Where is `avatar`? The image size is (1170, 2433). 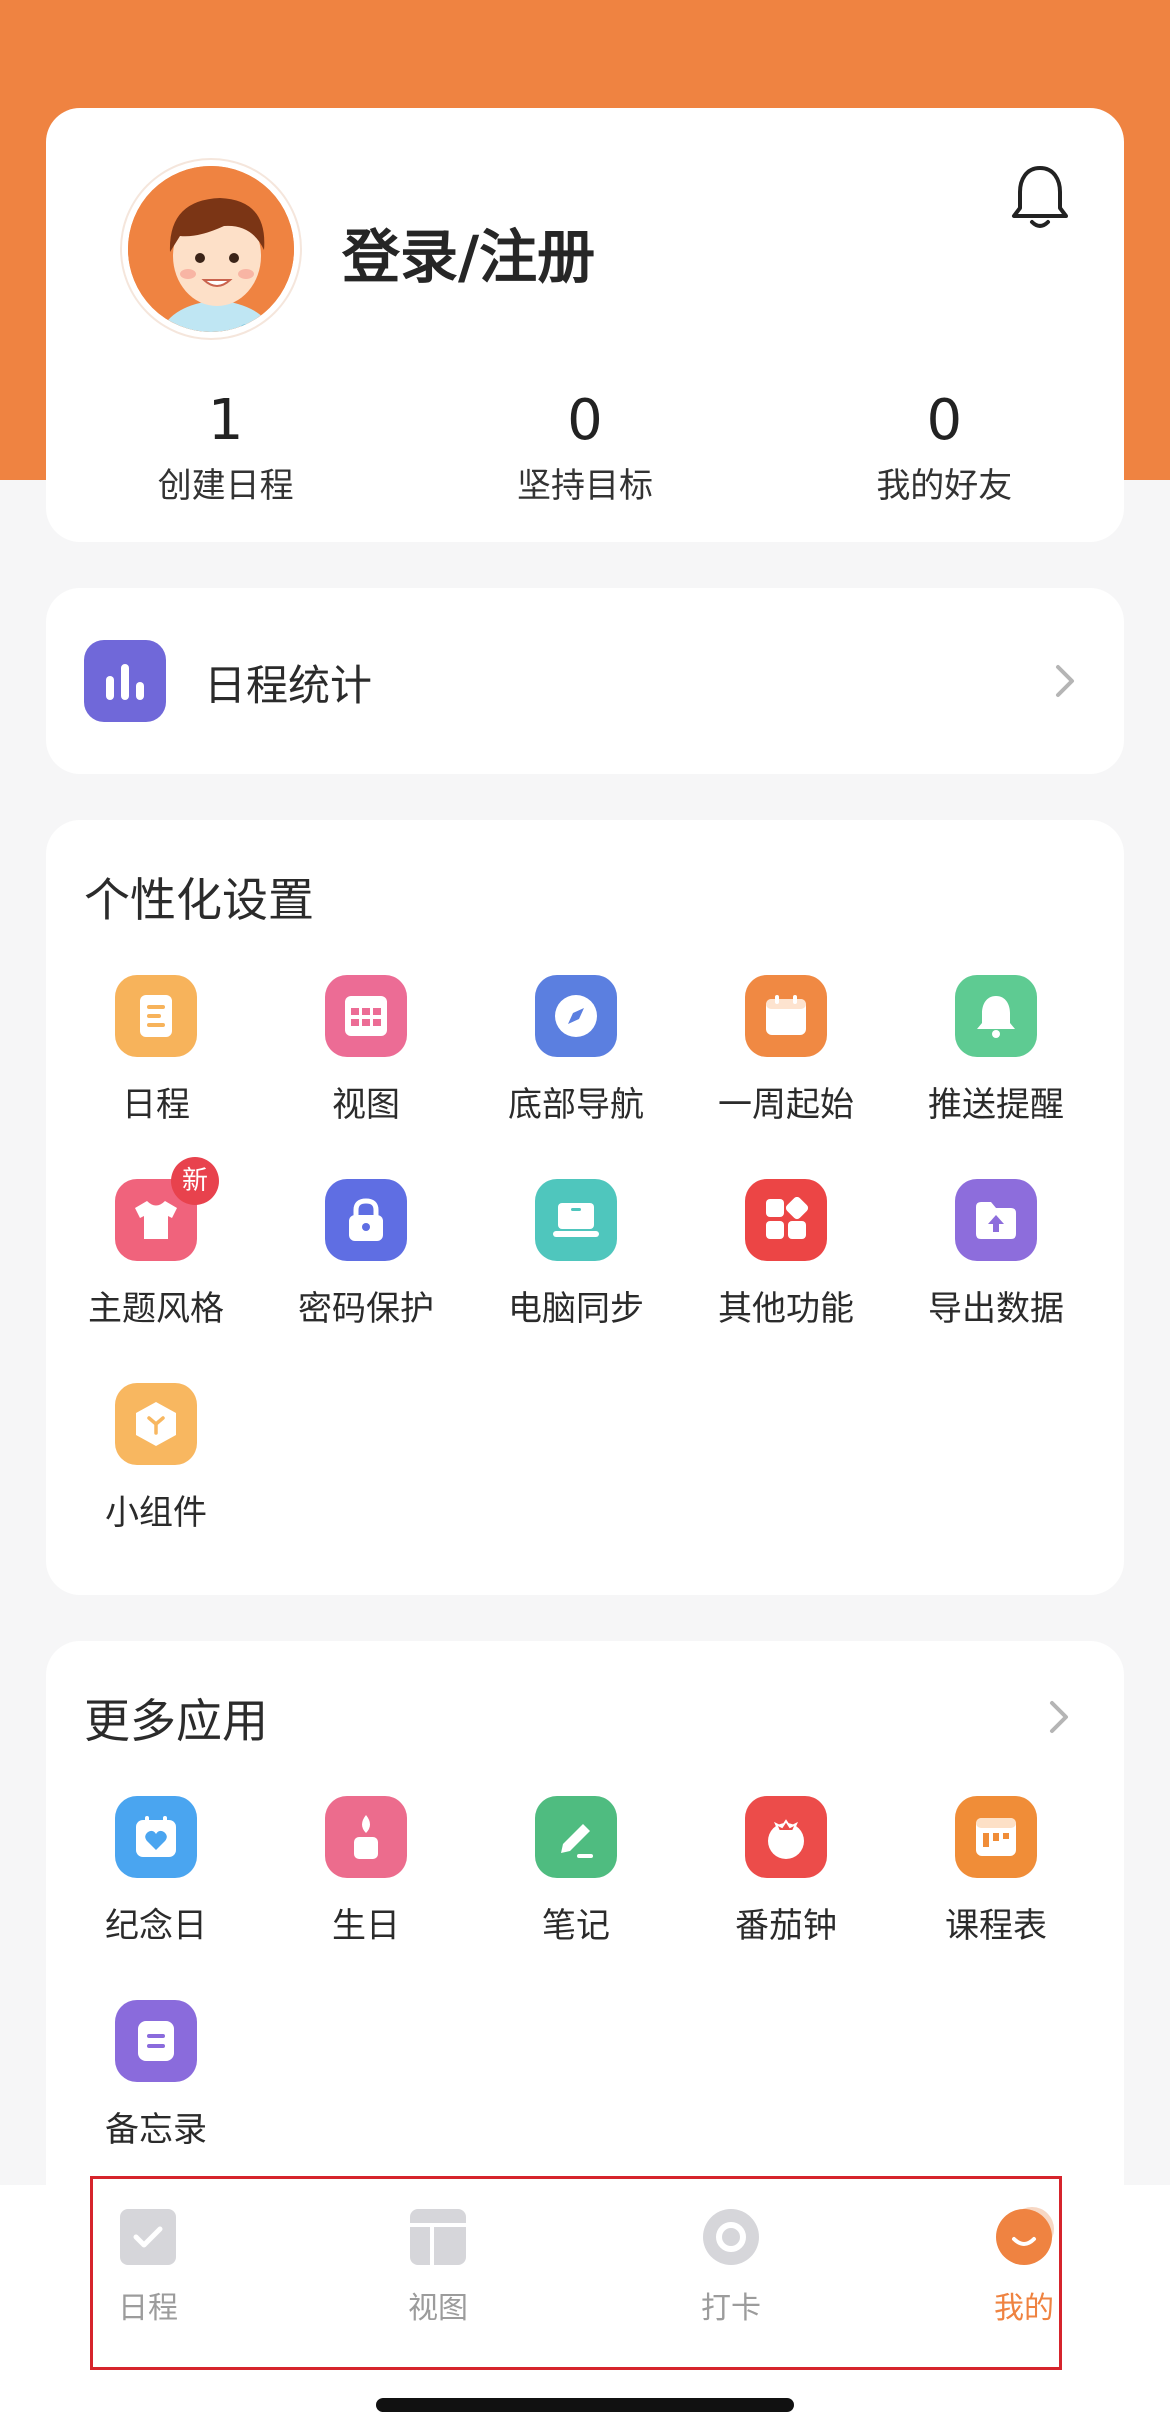
avatar is located at coordinates (211, 249).